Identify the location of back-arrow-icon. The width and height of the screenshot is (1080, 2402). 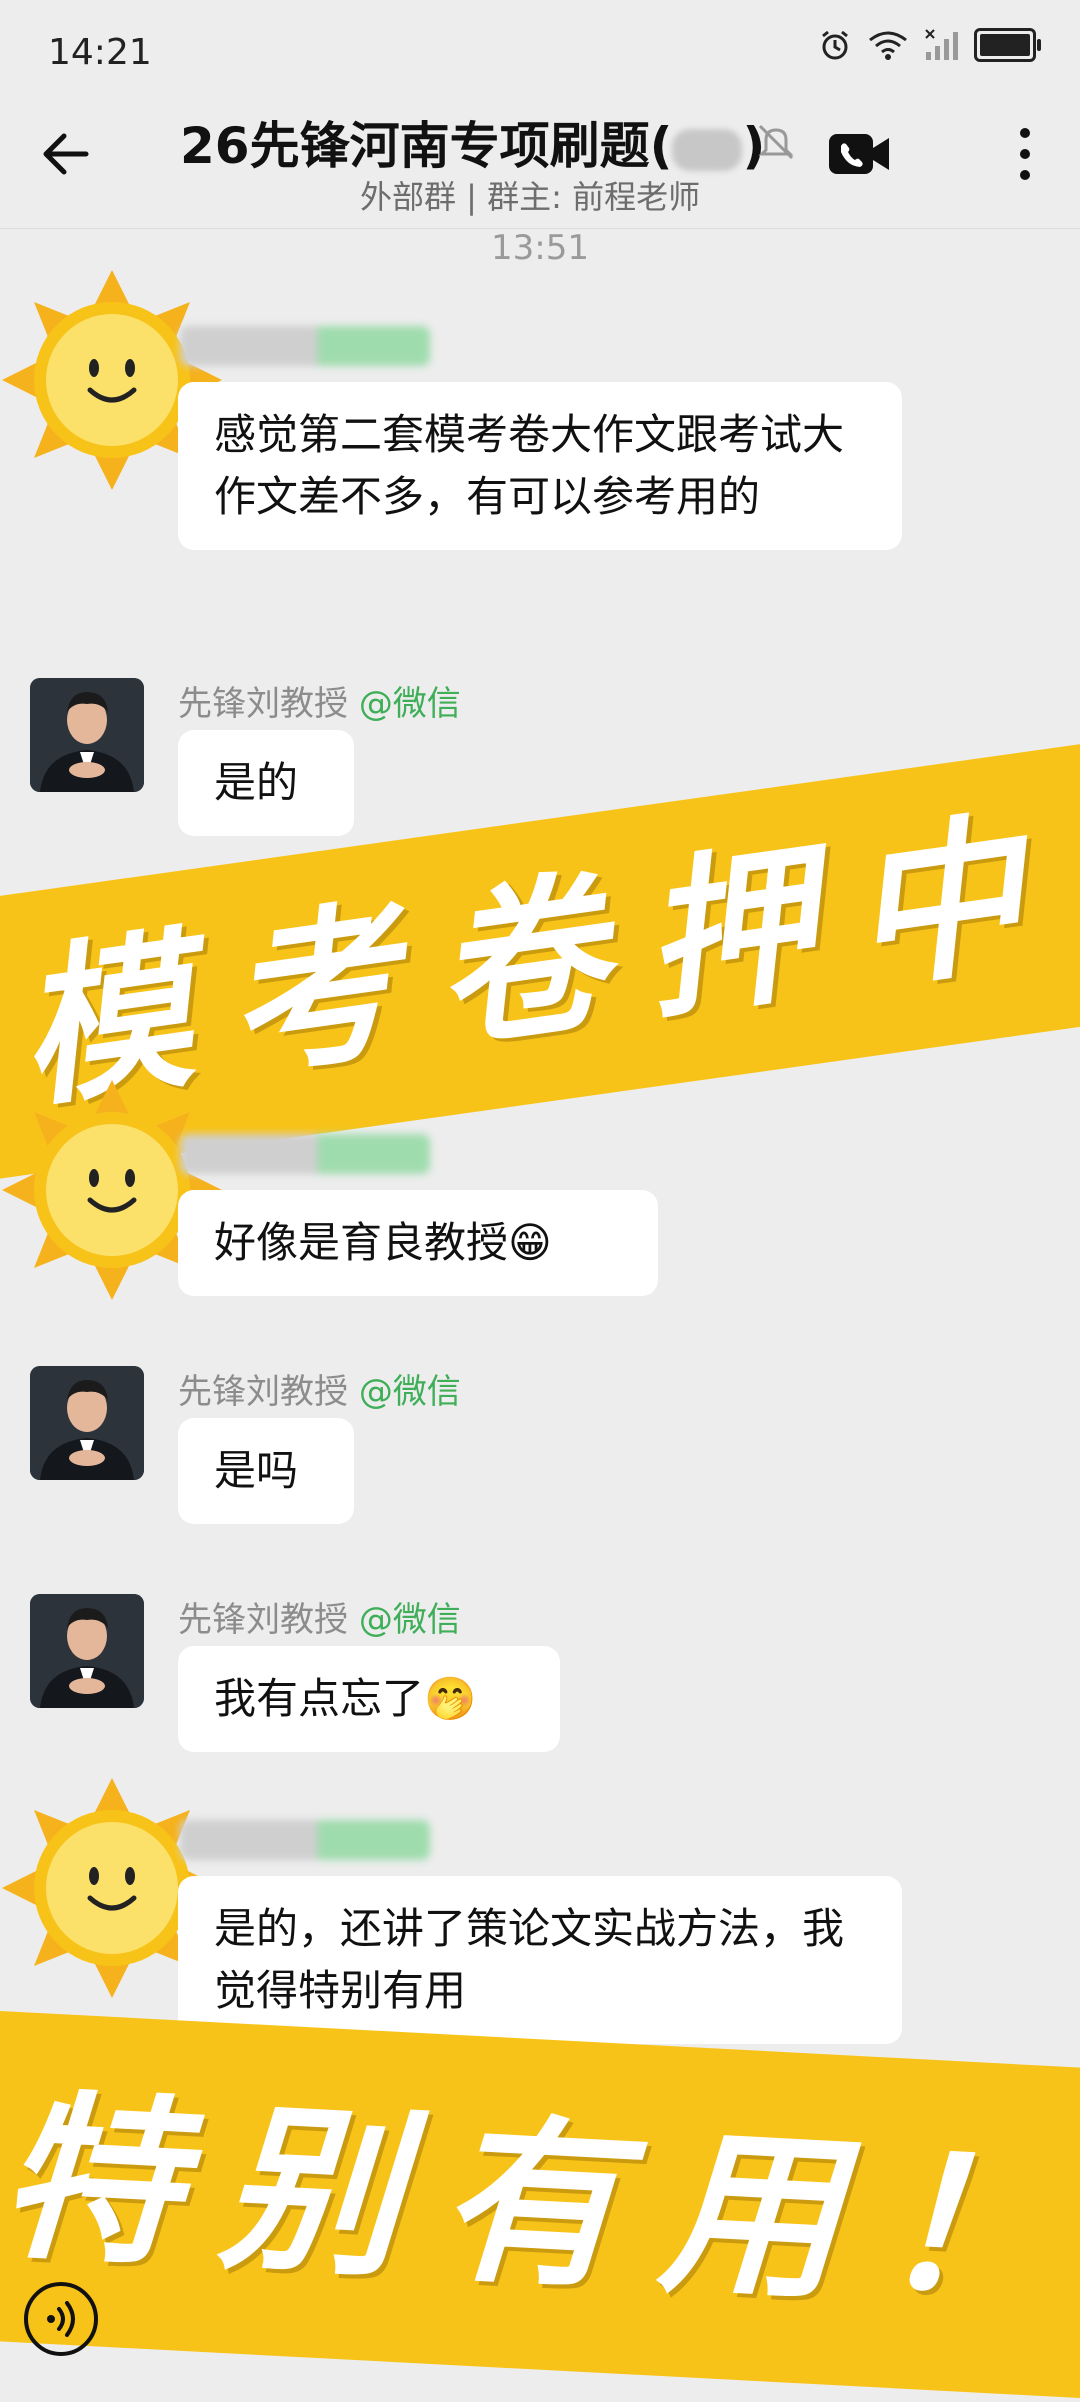
(66, 154).